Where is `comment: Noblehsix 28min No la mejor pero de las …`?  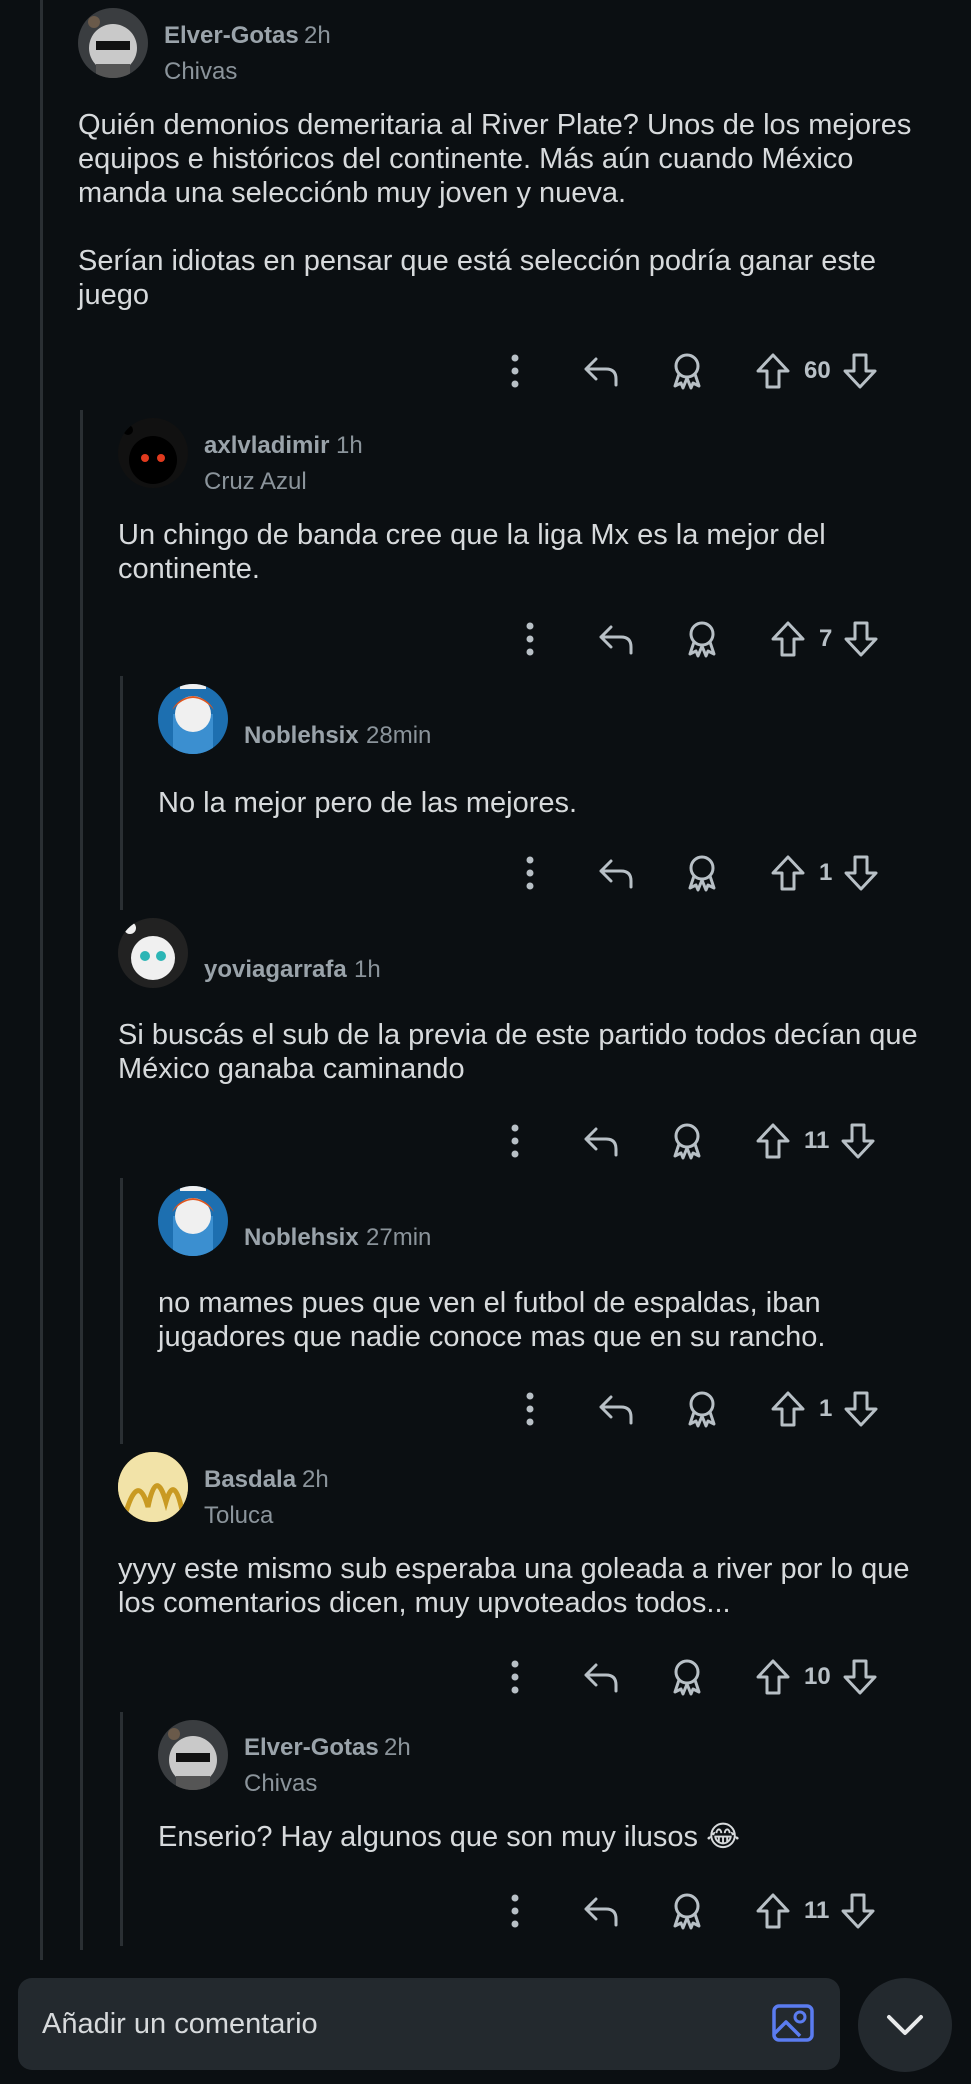
comment: Noblehsix 28min No la mejor pero de las … is located at coordinates (548, 747).